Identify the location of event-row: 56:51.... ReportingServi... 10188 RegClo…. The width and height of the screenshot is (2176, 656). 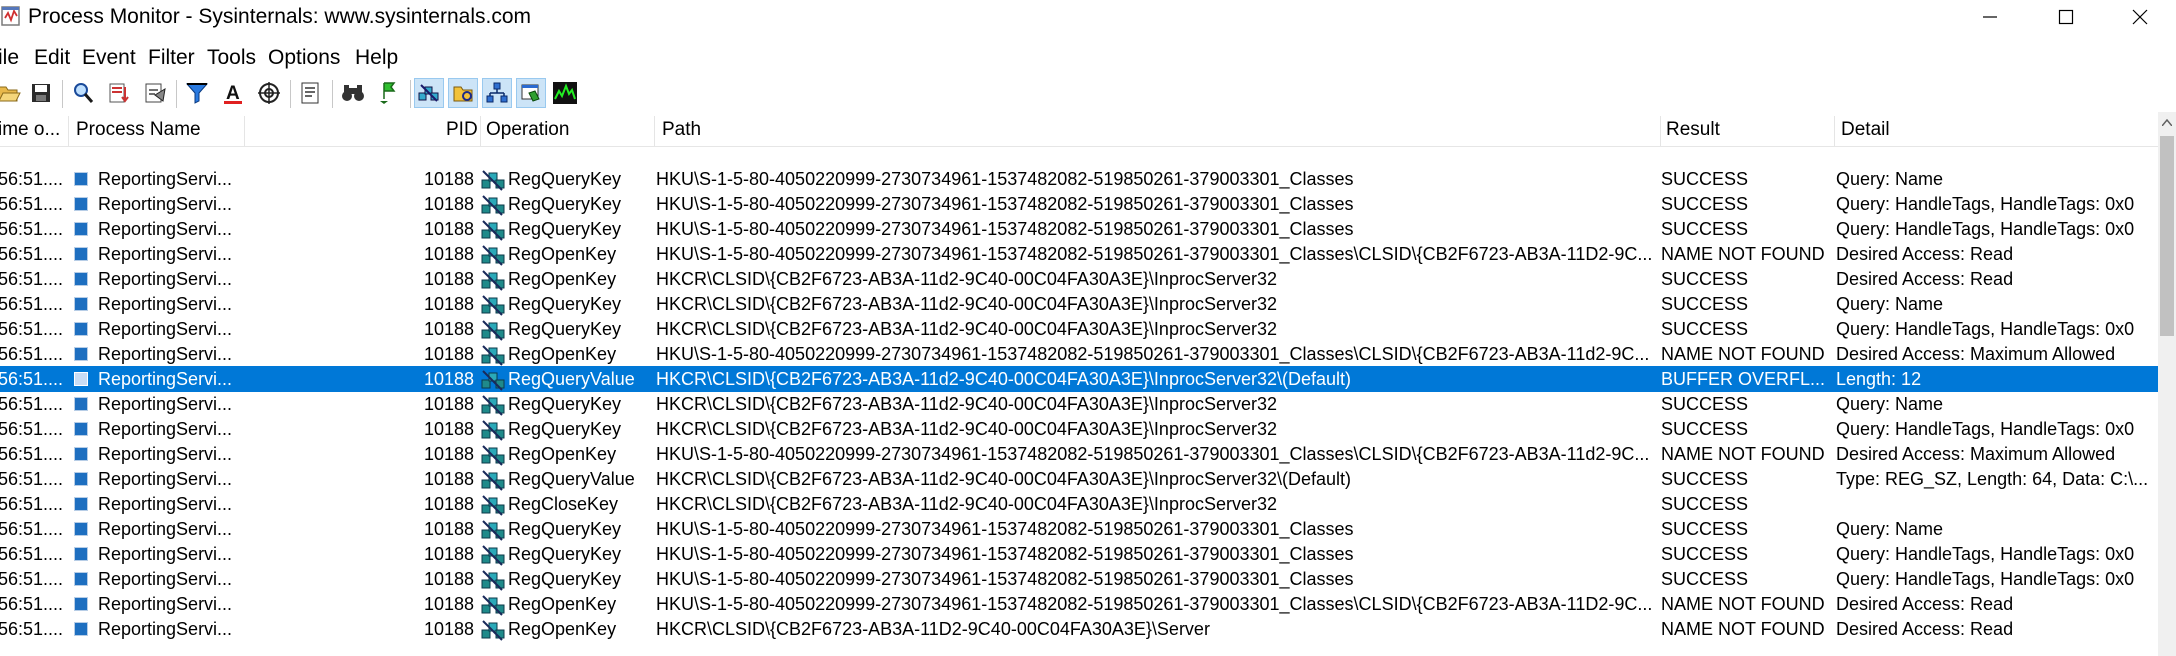
(1079, 504).